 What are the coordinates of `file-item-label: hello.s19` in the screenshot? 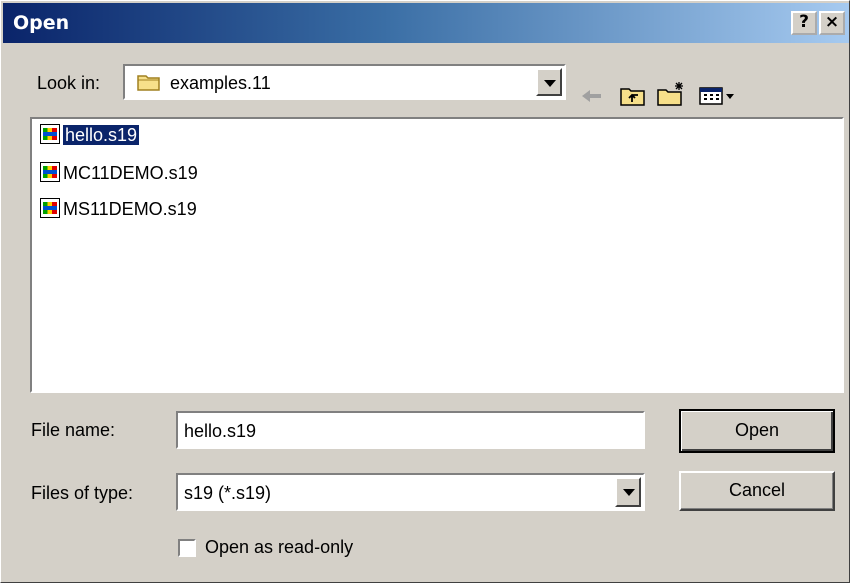 It's located at (101, 135).